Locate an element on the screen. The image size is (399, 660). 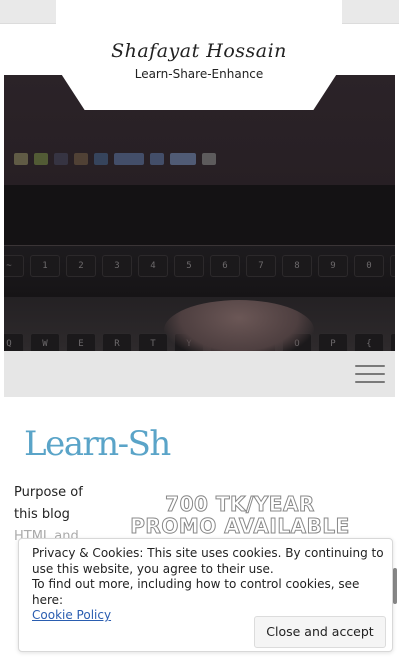
site-title-card: Shafayat Hossain Learn-Share-Enhance is located at coordinates (199, 55).